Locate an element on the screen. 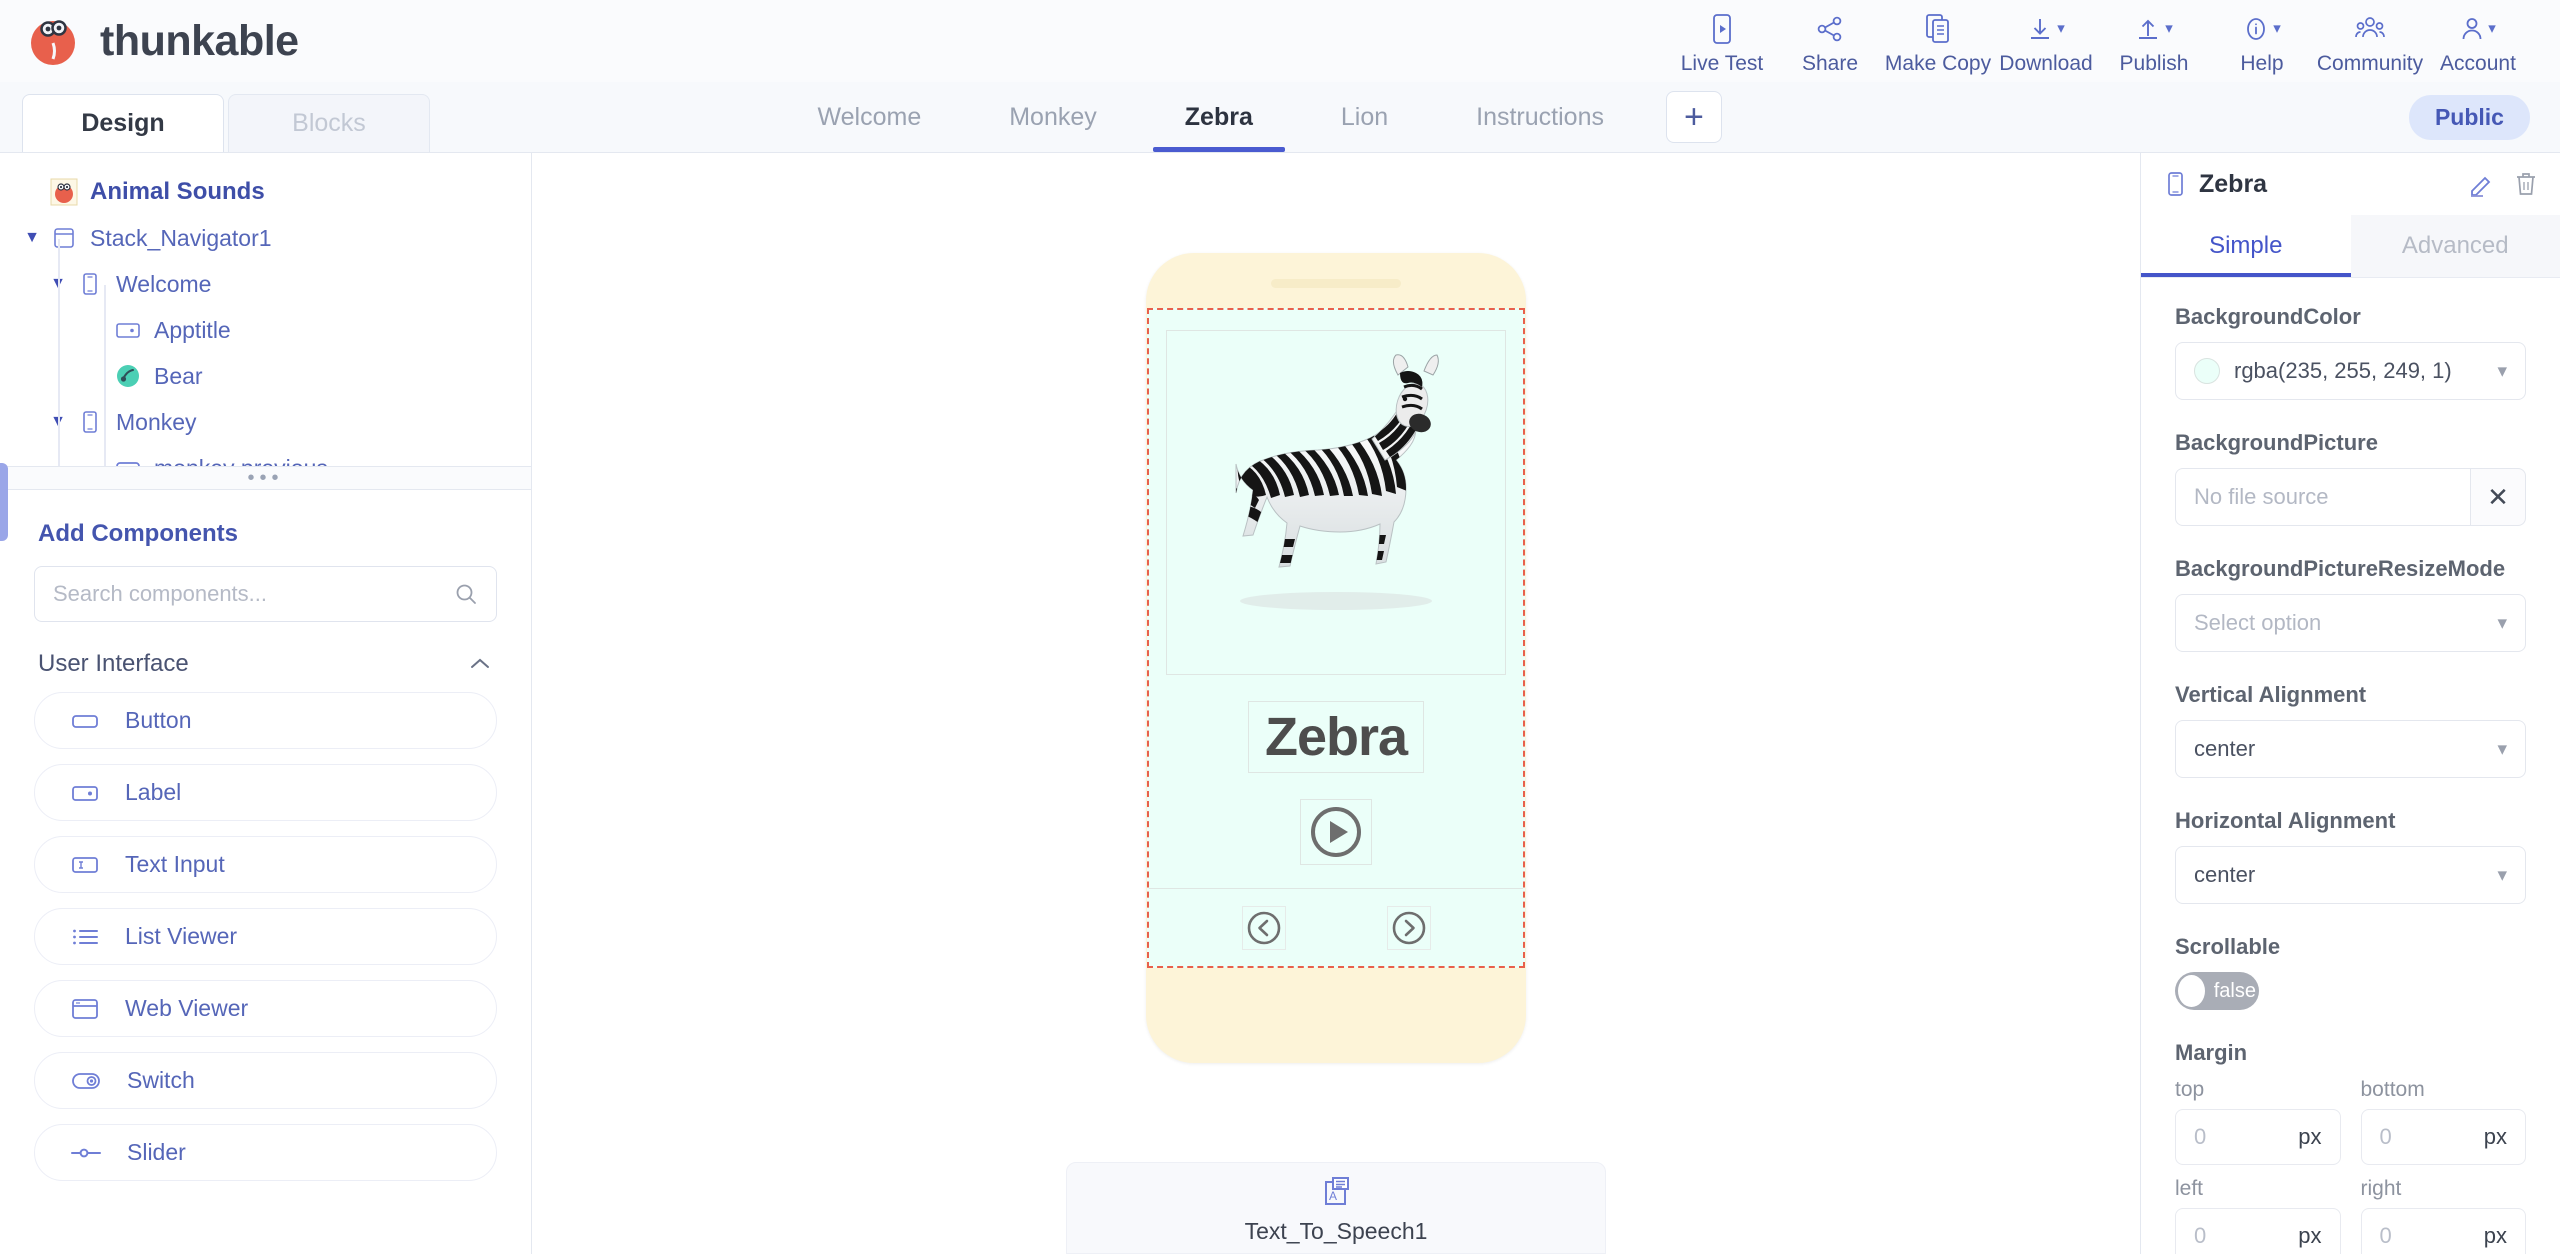 Image resolution: width=2560 pixels, height=1254 pixels. vertical-alignment-select: center ▾ is located at coordinates (2350, 749).